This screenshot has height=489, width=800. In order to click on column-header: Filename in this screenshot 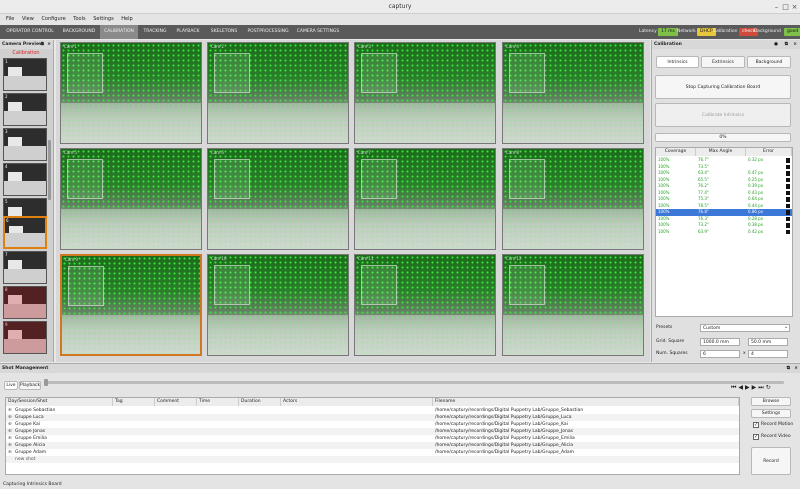, I will do `click(586, 402)`.